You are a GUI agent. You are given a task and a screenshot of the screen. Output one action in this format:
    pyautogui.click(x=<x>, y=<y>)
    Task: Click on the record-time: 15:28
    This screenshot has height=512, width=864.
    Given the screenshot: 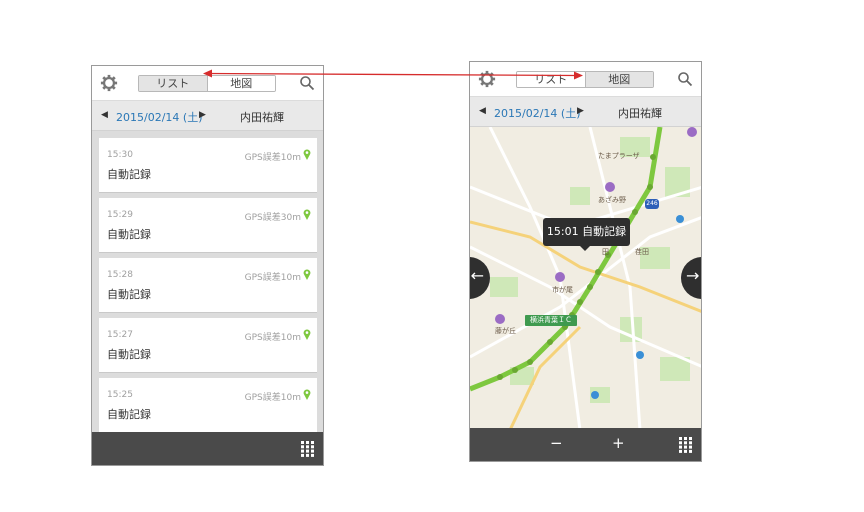 What is the action you would take?
    pyautogui.click(x=120, y=275)
    